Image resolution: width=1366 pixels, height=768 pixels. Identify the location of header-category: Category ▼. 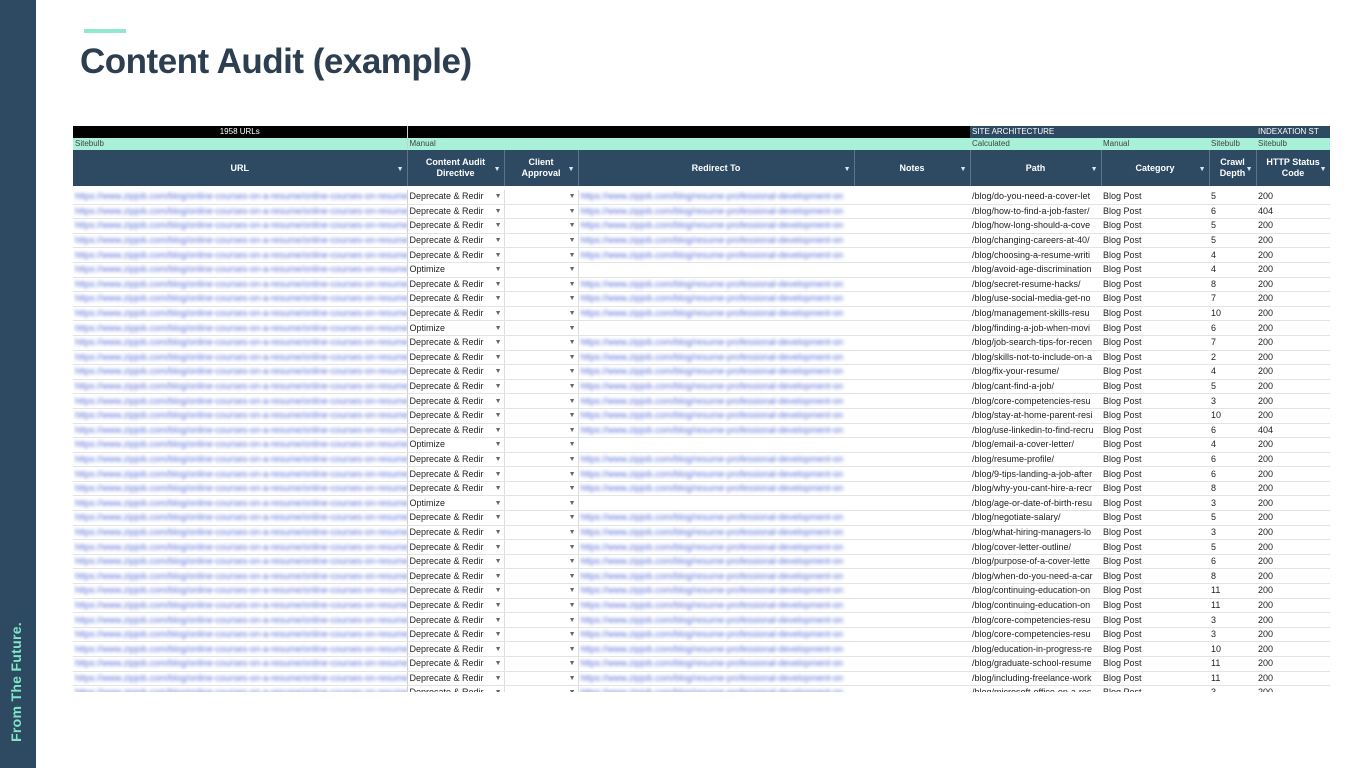
(1155, 168).